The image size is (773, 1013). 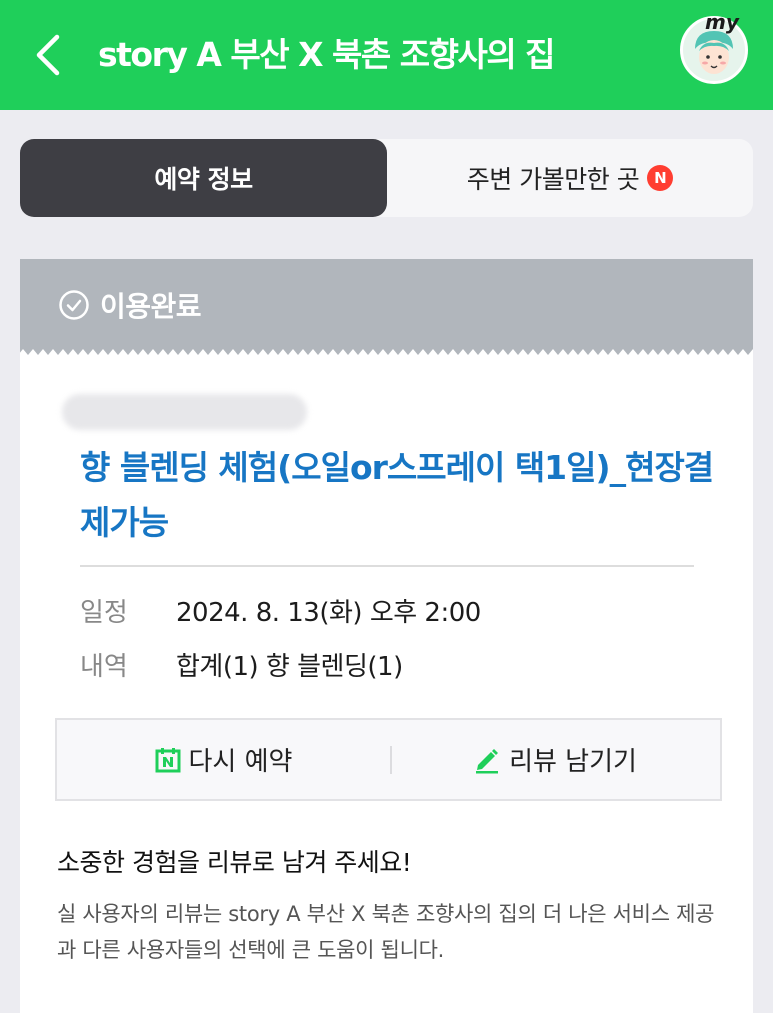 What do you see at coordinates (289, 666) in the screenshot?
I see `detail-value: 합계(1) 향 블렌딩(1)` at bounding box center [289, 666].